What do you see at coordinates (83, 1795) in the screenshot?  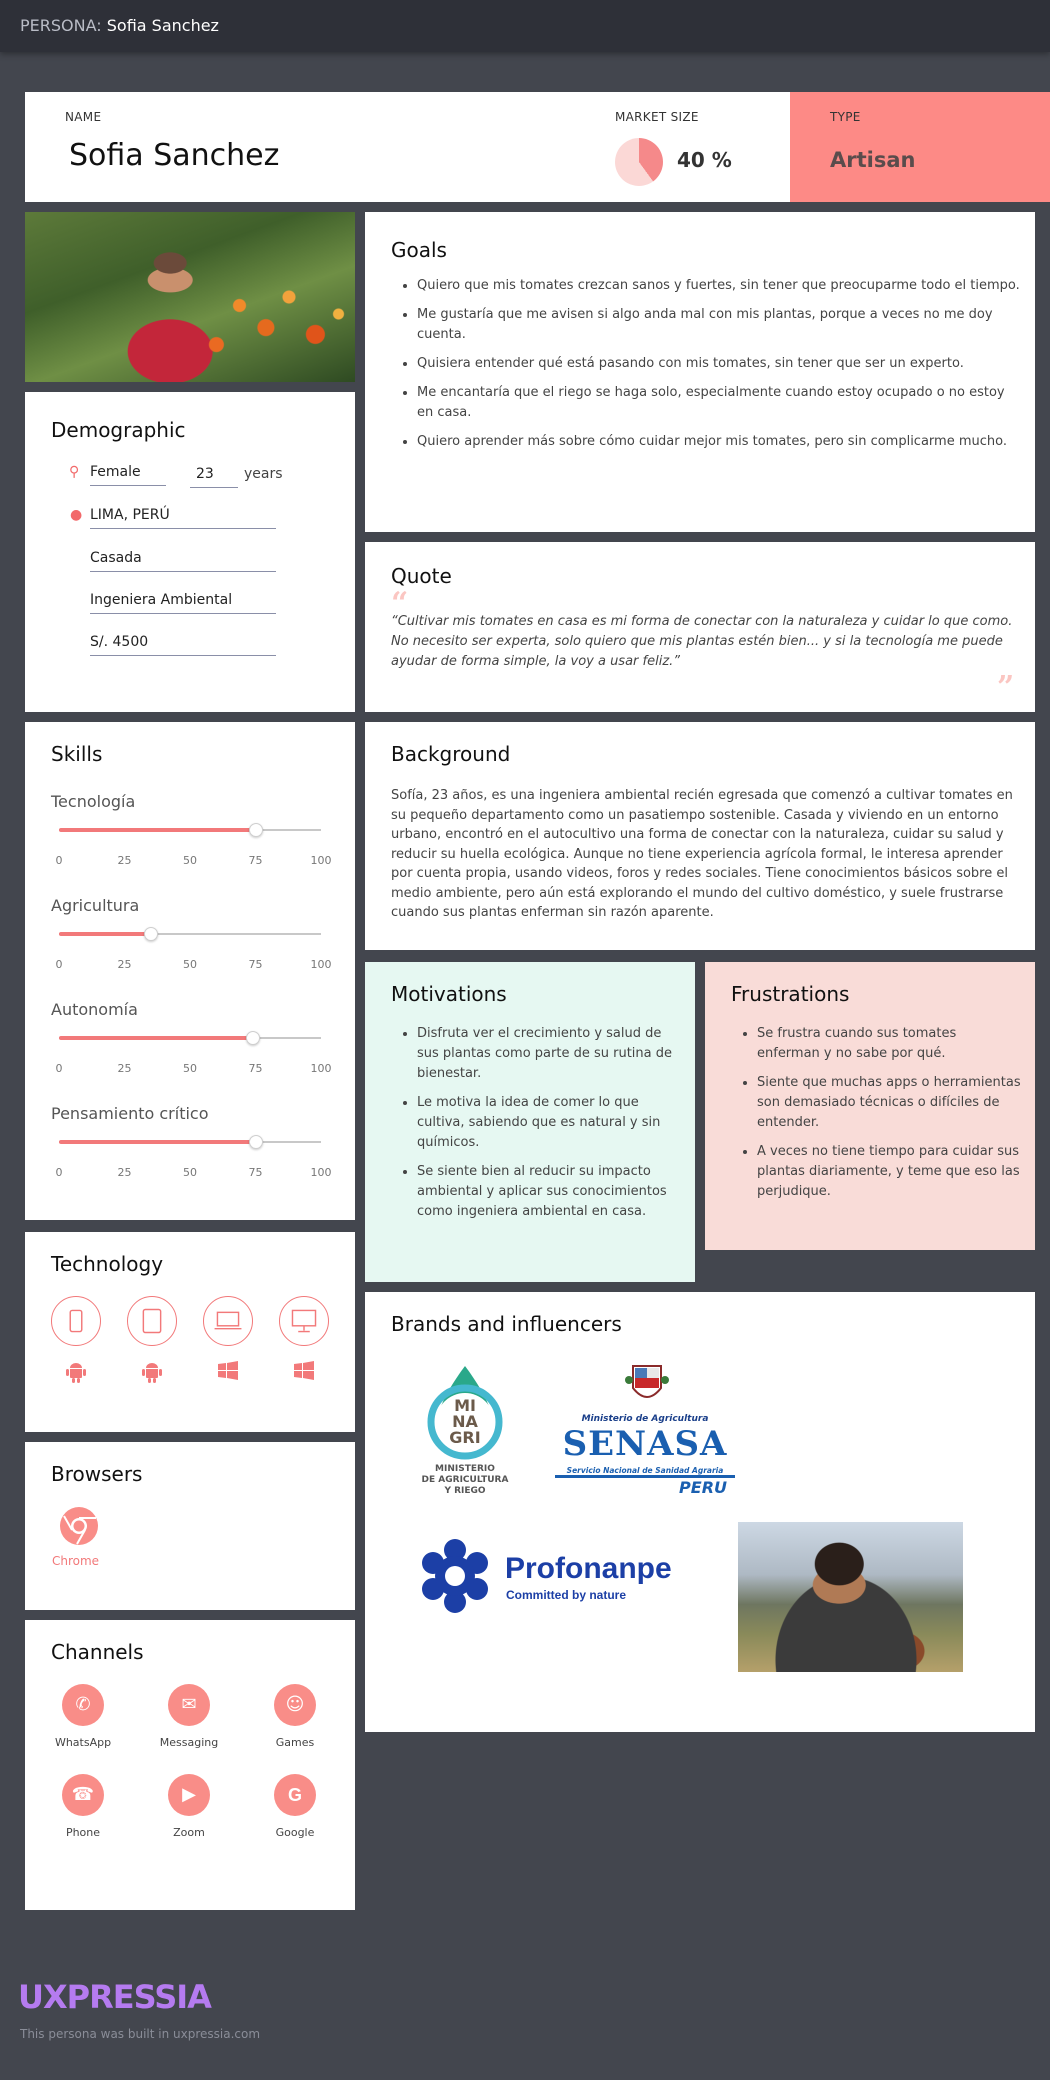 I see `phone-icon: ☎` at bounding box center [83, 1795].